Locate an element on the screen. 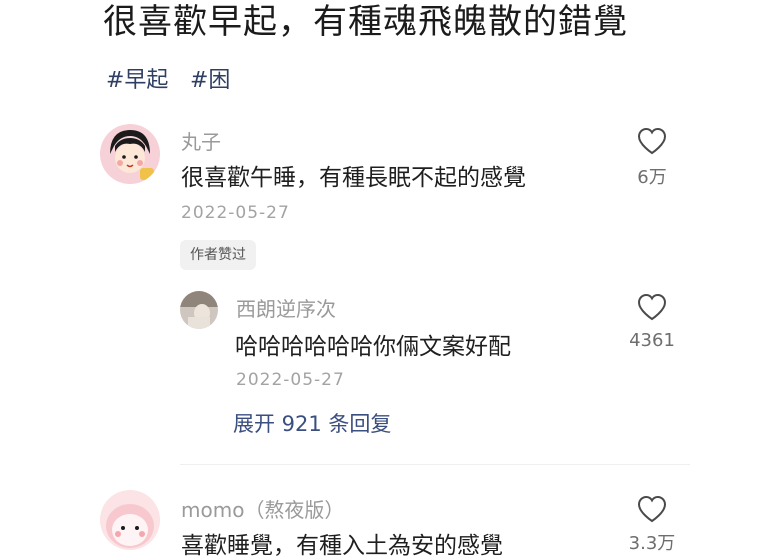 The width and height of the screenshot is (769, 560). post-title: 很喜歡早起，有種魂飛魄散的錯覺 is located at coordinates (365, 22).